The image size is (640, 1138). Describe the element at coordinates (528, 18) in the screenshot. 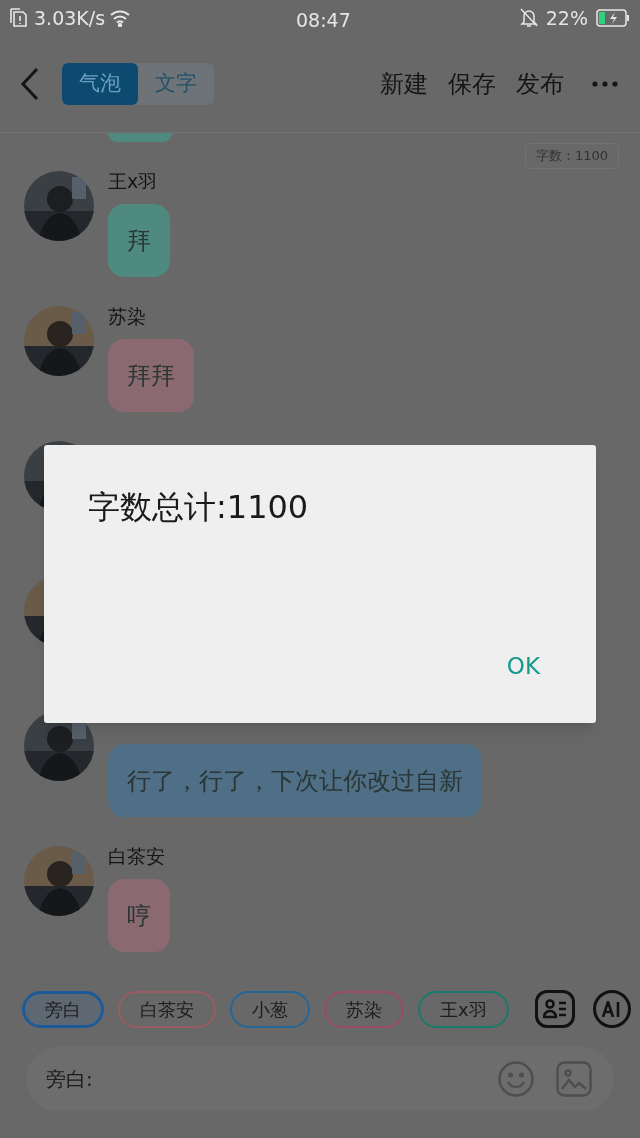

I see `bell-off-icon` at that location.